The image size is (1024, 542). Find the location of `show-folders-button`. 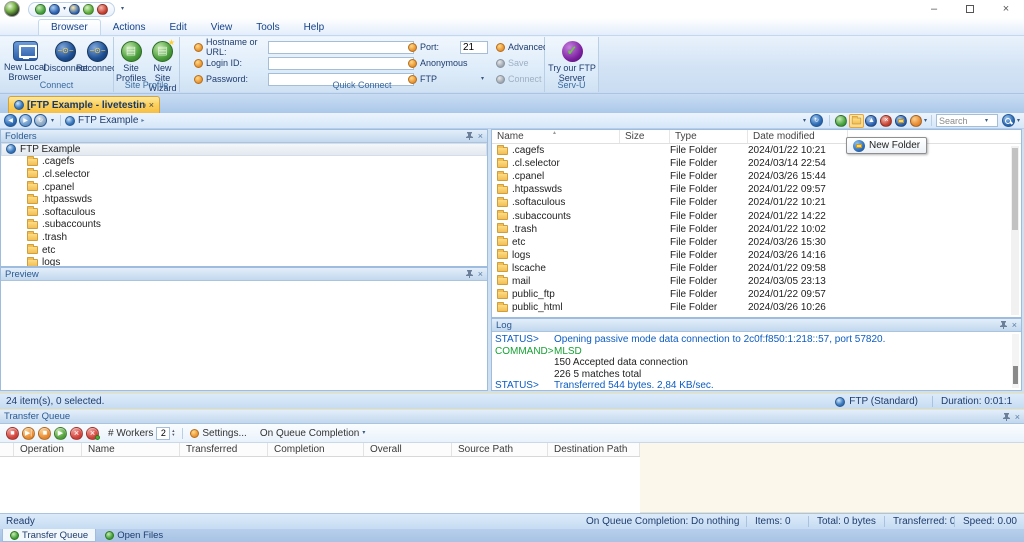

show-folders-button is located at coordinates (856, 120).